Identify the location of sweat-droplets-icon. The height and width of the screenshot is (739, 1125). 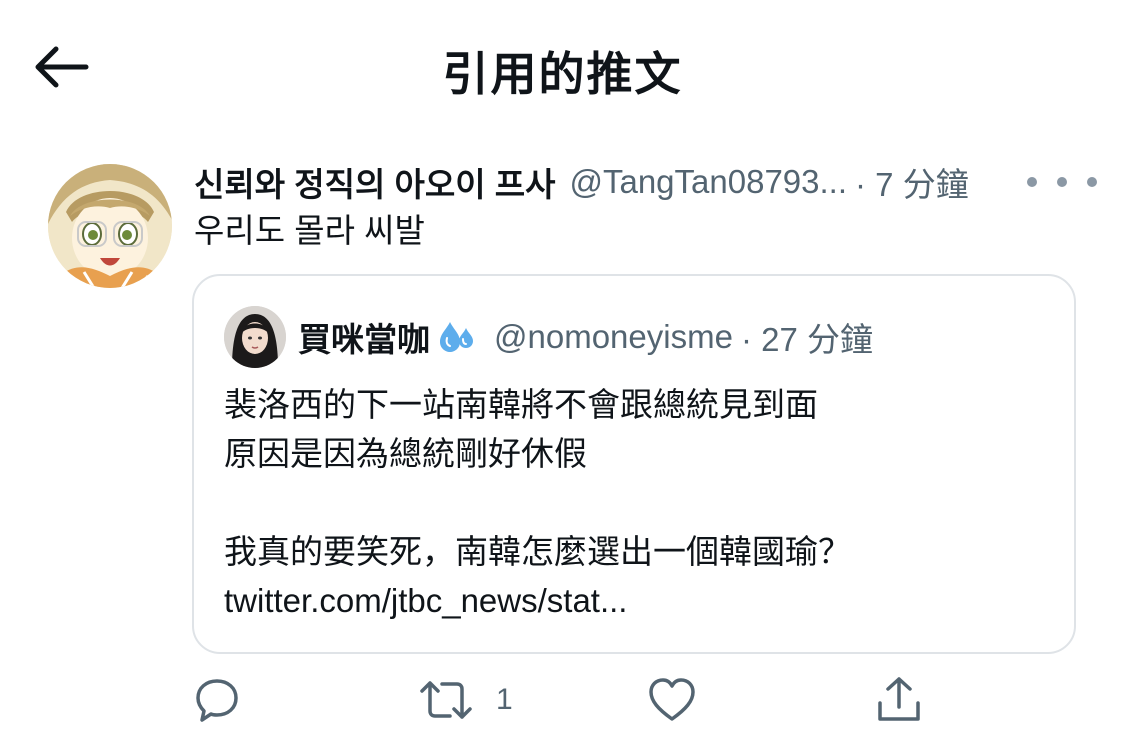
(456, 337).